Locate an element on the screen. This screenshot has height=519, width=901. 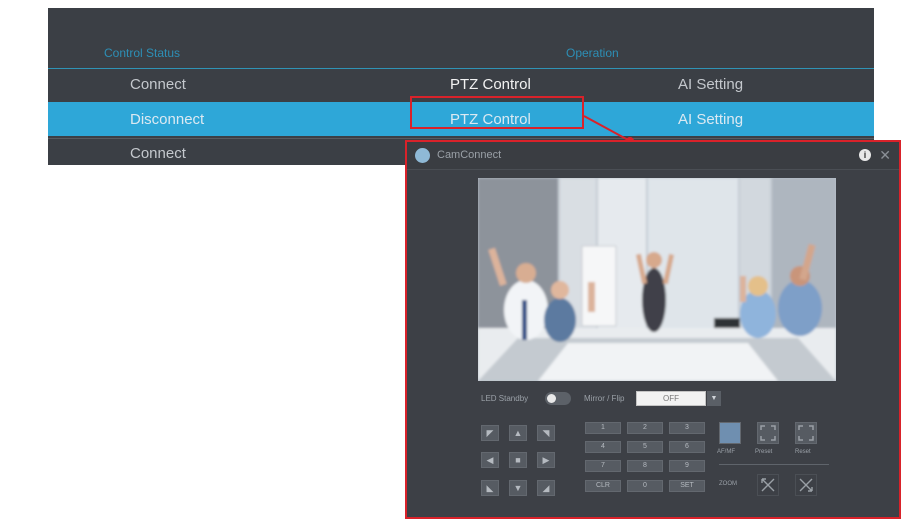
column-header-status: Control Status is located at coordinates (142, 53).